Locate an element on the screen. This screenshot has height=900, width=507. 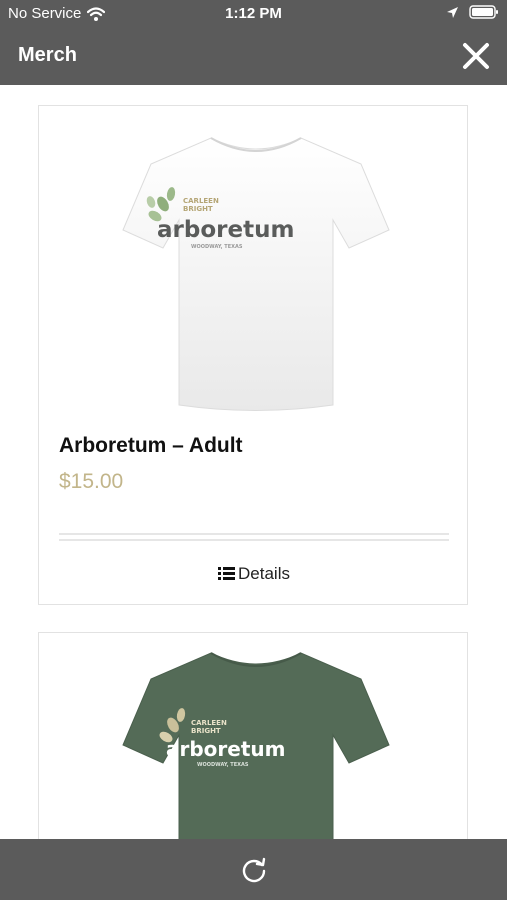
tshirt-image: CARLEEN BRIGHT arboretum WOODWAY, TEXAS is located at coordinates (256, 745).